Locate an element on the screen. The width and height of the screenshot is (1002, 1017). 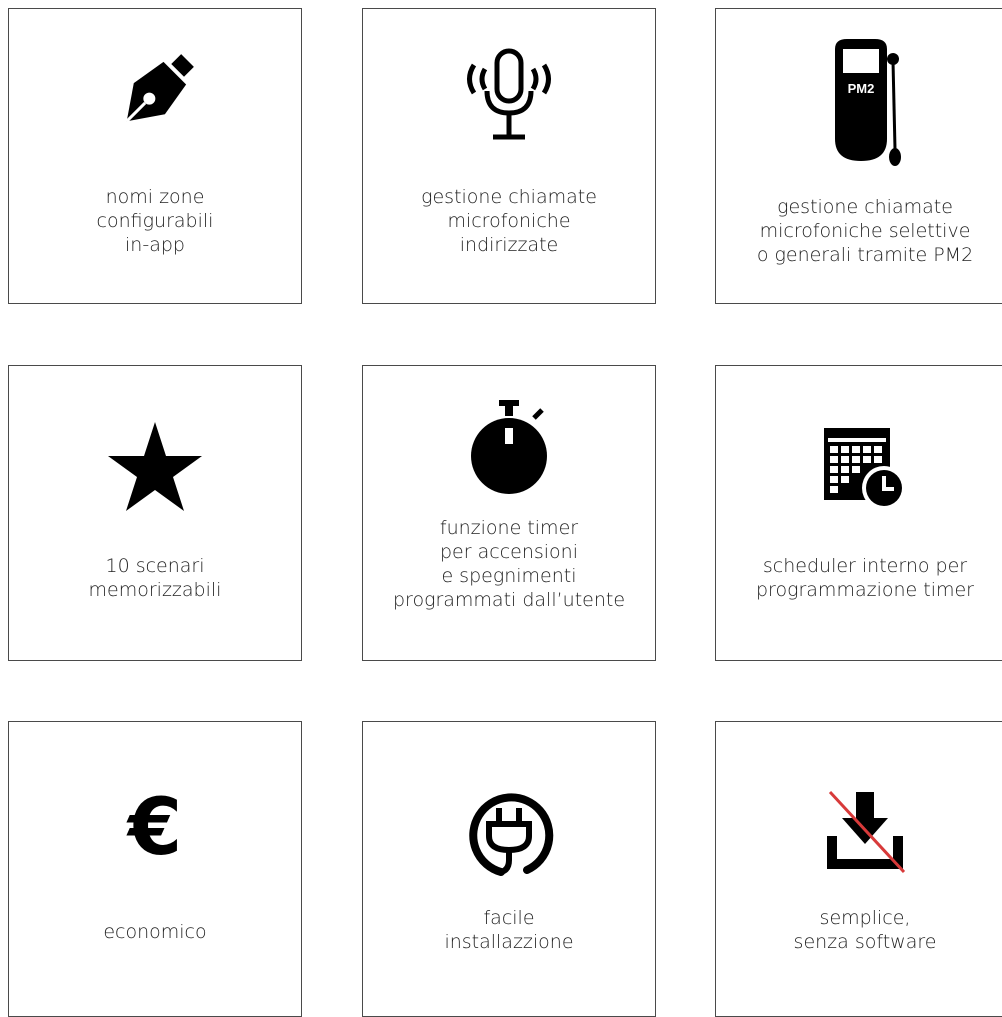
euro-symbol: € is located at coordinates (154, 826).